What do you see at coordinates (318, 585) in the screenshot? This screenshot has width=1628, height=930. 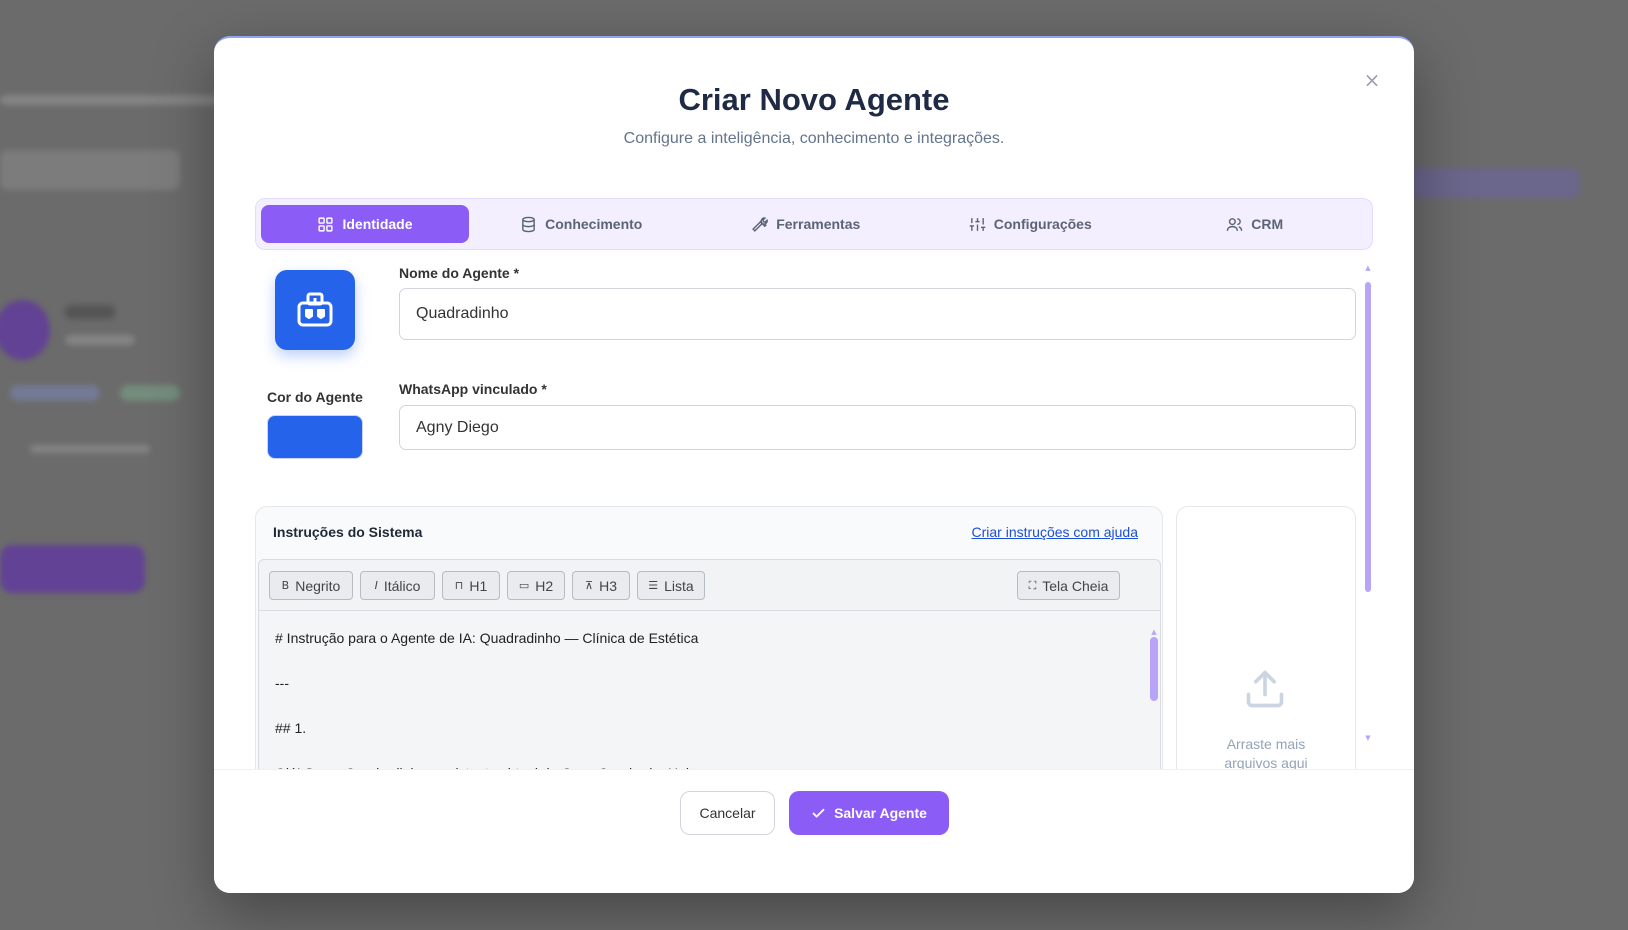 I see `bold-label: Negrito` at bounding box center [318, 585].